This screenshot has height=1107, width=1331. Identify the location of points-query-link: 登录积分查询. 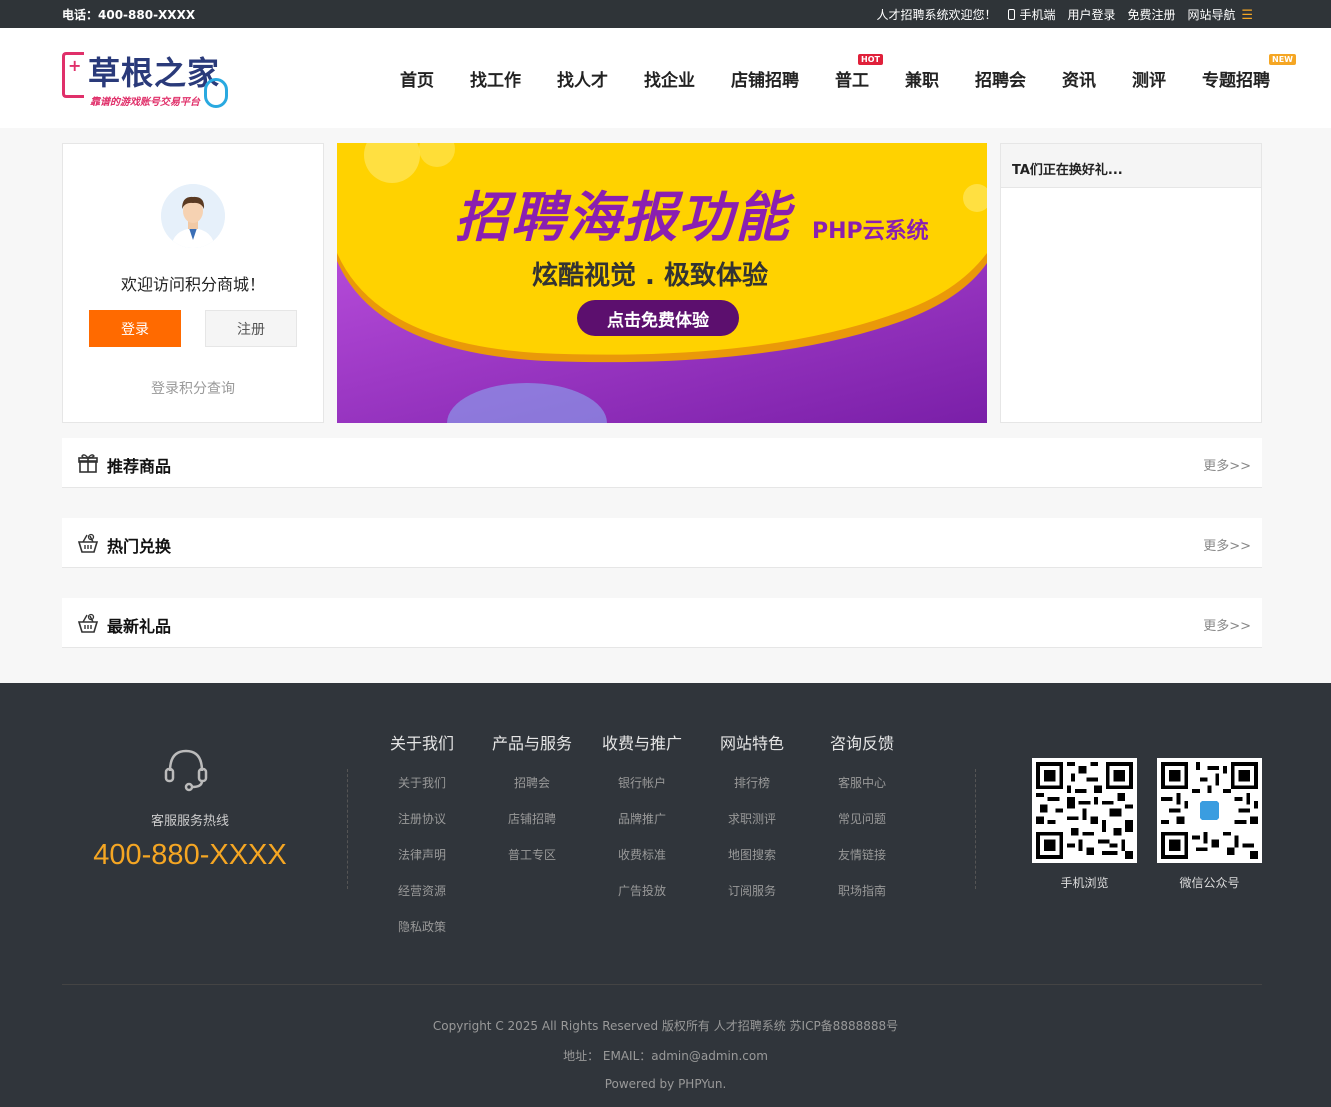
(193, 388).